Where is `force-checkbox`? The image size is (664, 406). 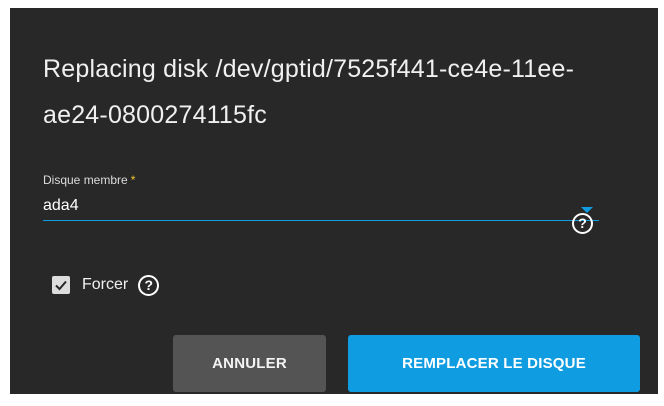 force-checkbox is located at coordinates (61, 285).